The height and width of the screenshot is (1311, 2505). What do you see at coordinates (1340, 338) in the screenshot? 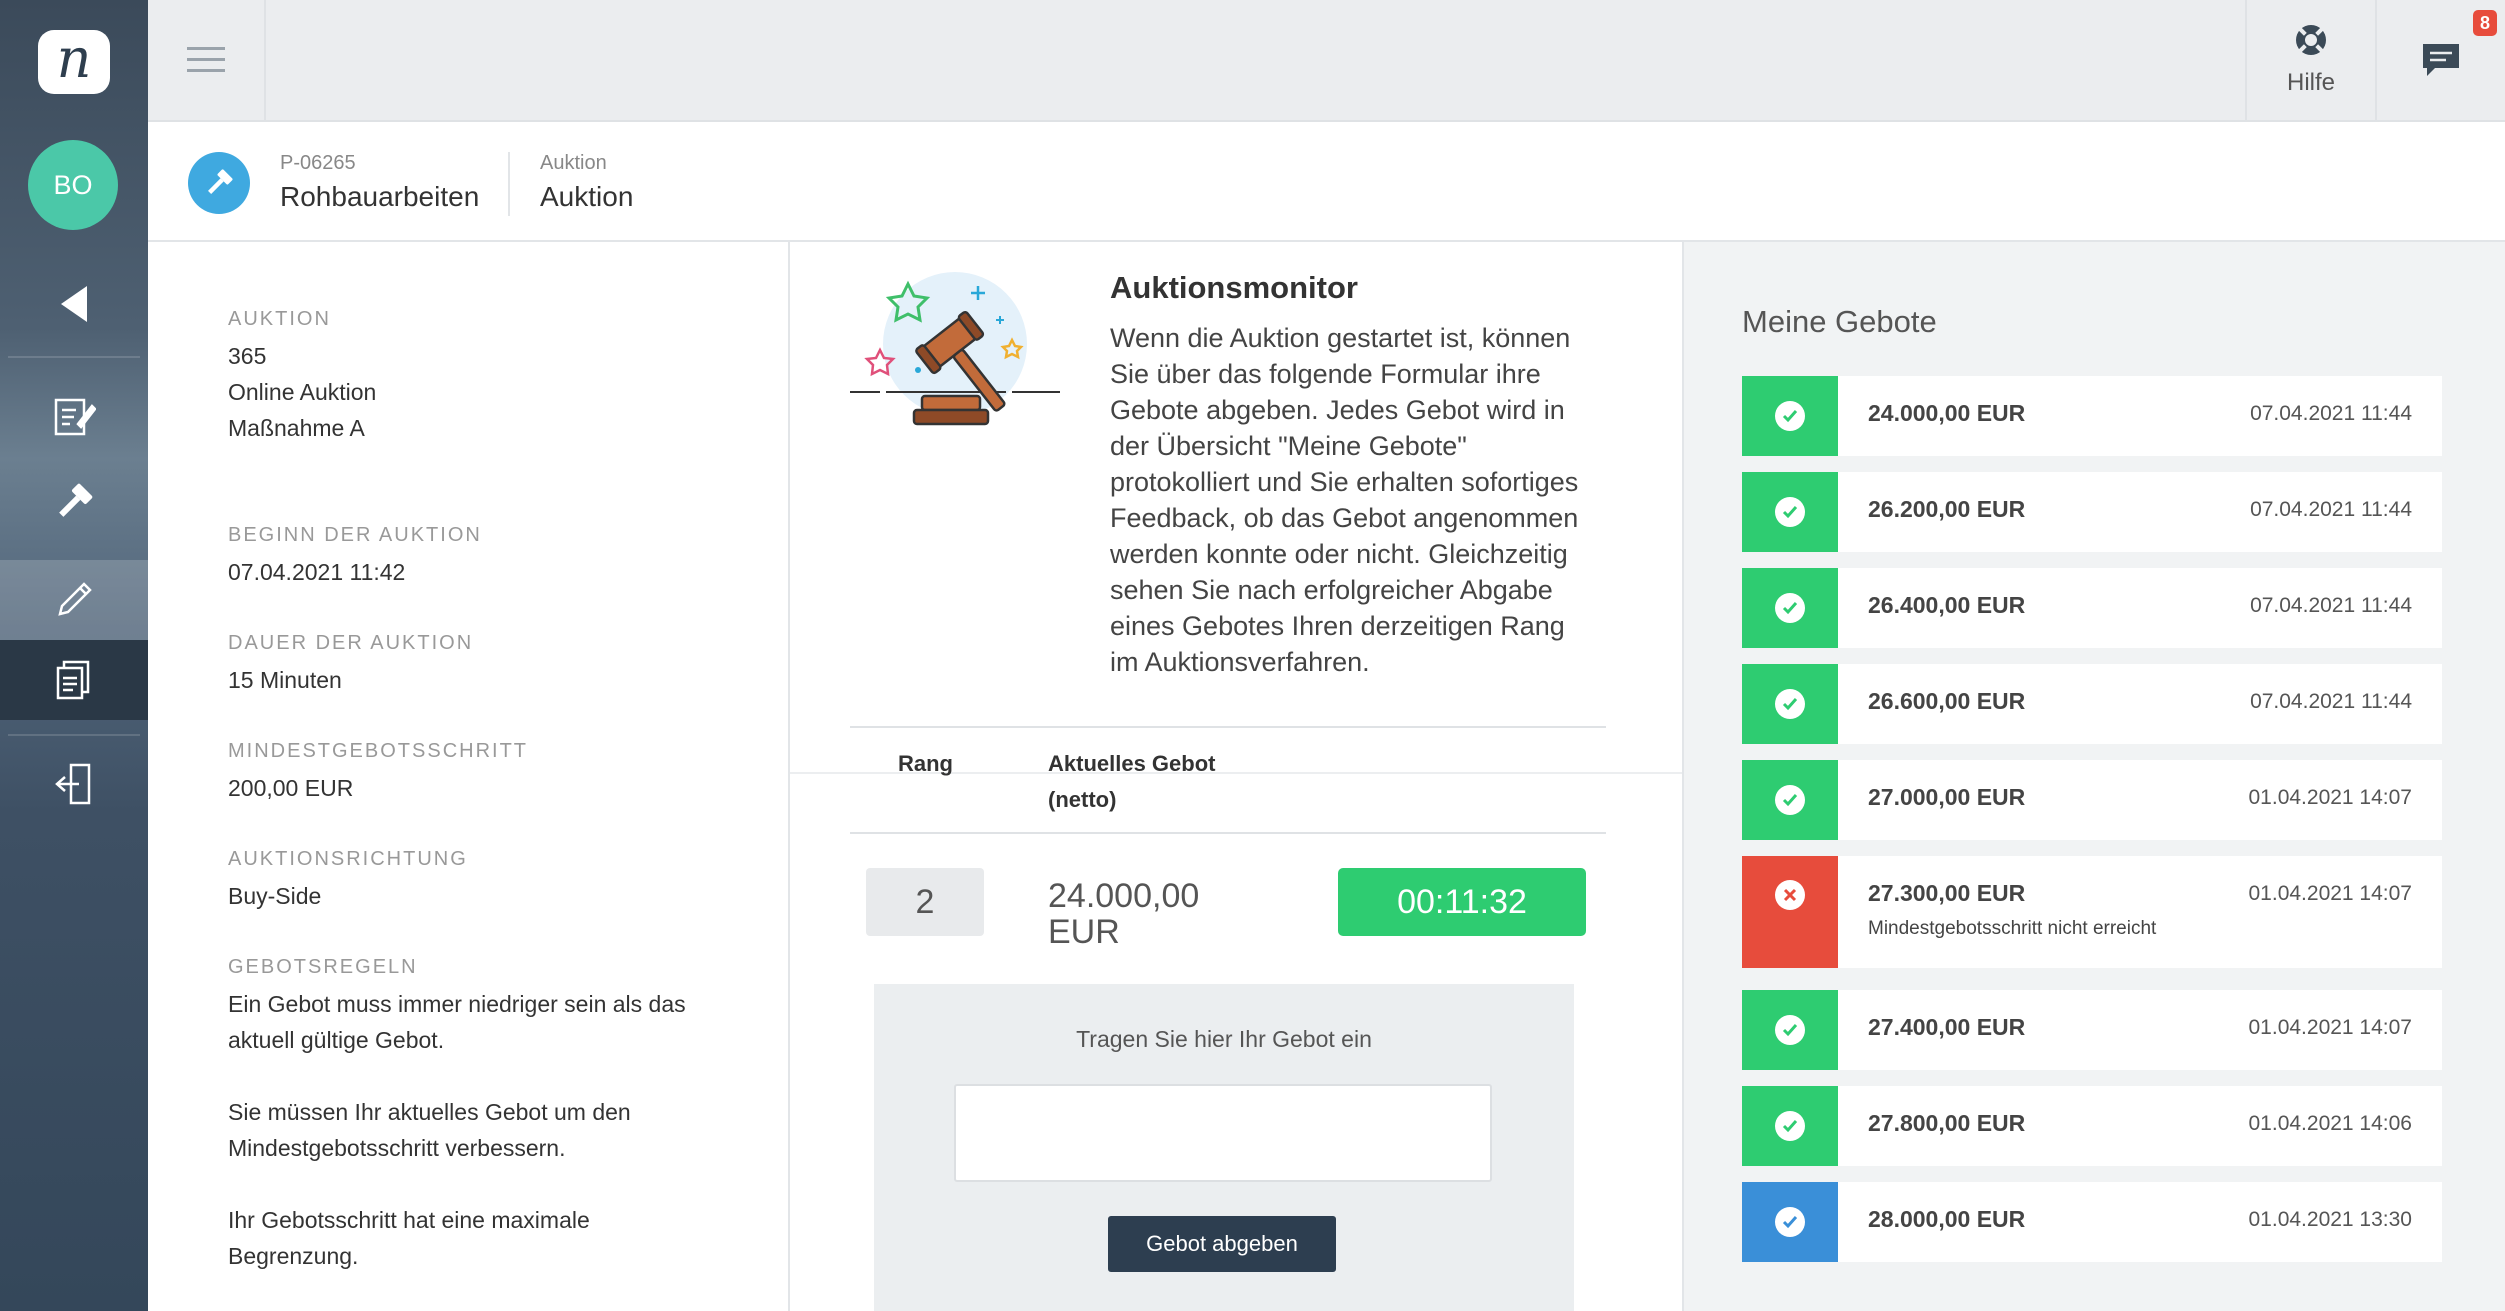
I see `intro-line: Wenn die Auktion gestartet ist, können` at bounding box center [1340, 338].